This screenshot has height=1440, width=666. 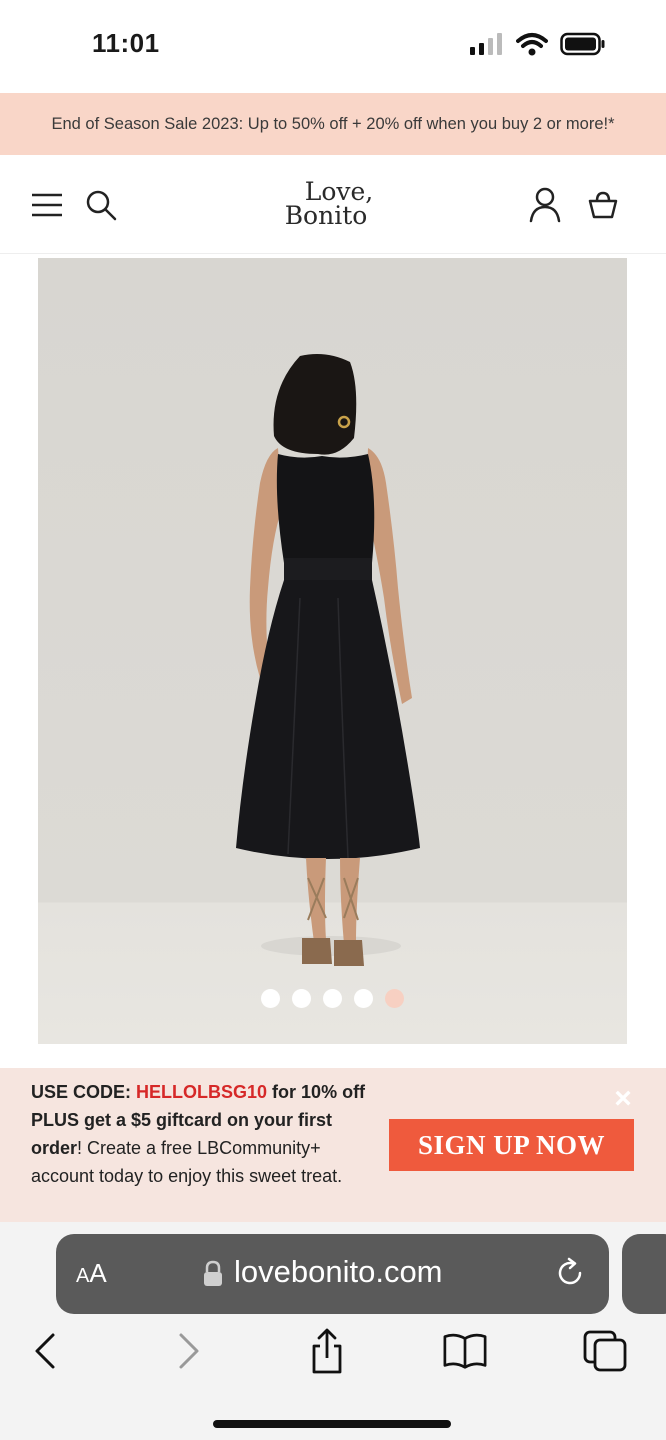 What do you see at coordinates (394, 998) in the screenshot?
I see `carousel-dot-active` at bounding box center [394, 998].